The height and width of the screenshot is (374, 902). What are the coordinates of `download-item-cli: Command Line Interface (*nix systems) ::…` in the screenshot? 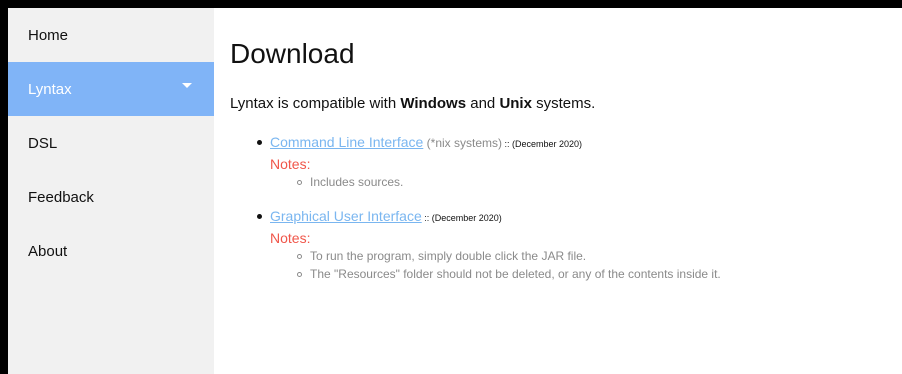 It's located at (550, 162).